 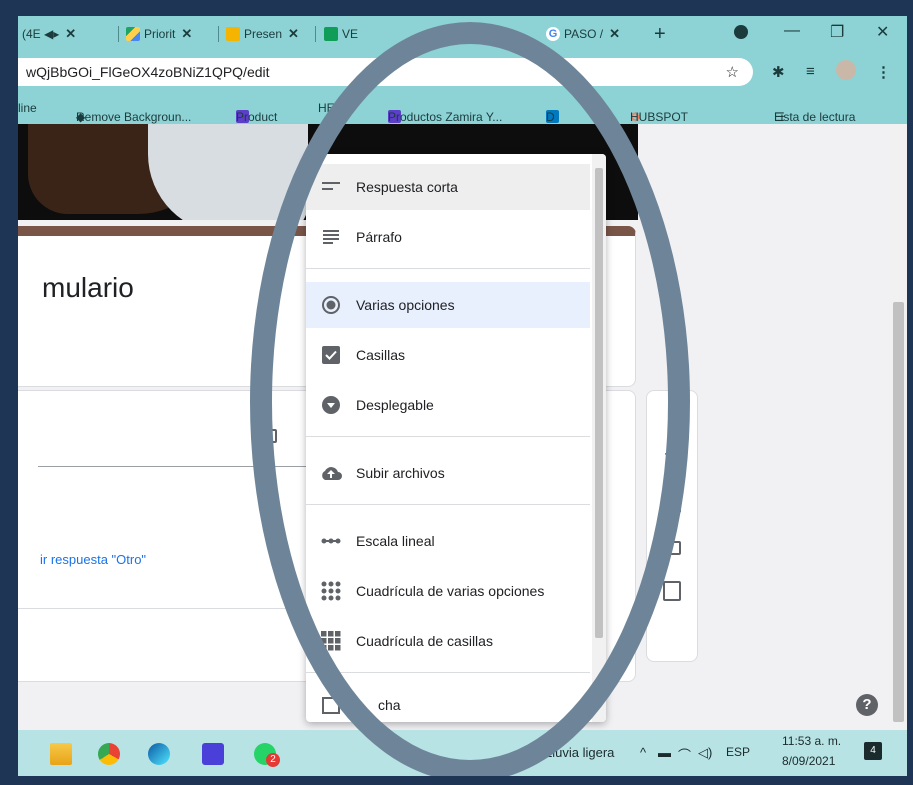 I want to click on tray-chevron-icon: ^, so click(x=643, y=752).